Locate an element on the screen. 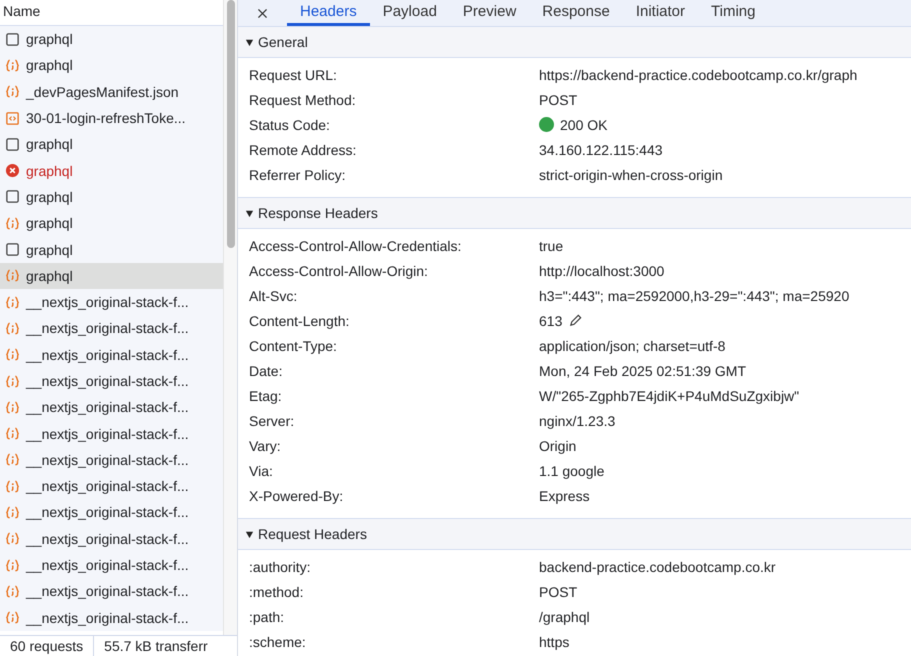 This screenshot has width=911, height=656. header-value: https is located at coordinates (554, 642).